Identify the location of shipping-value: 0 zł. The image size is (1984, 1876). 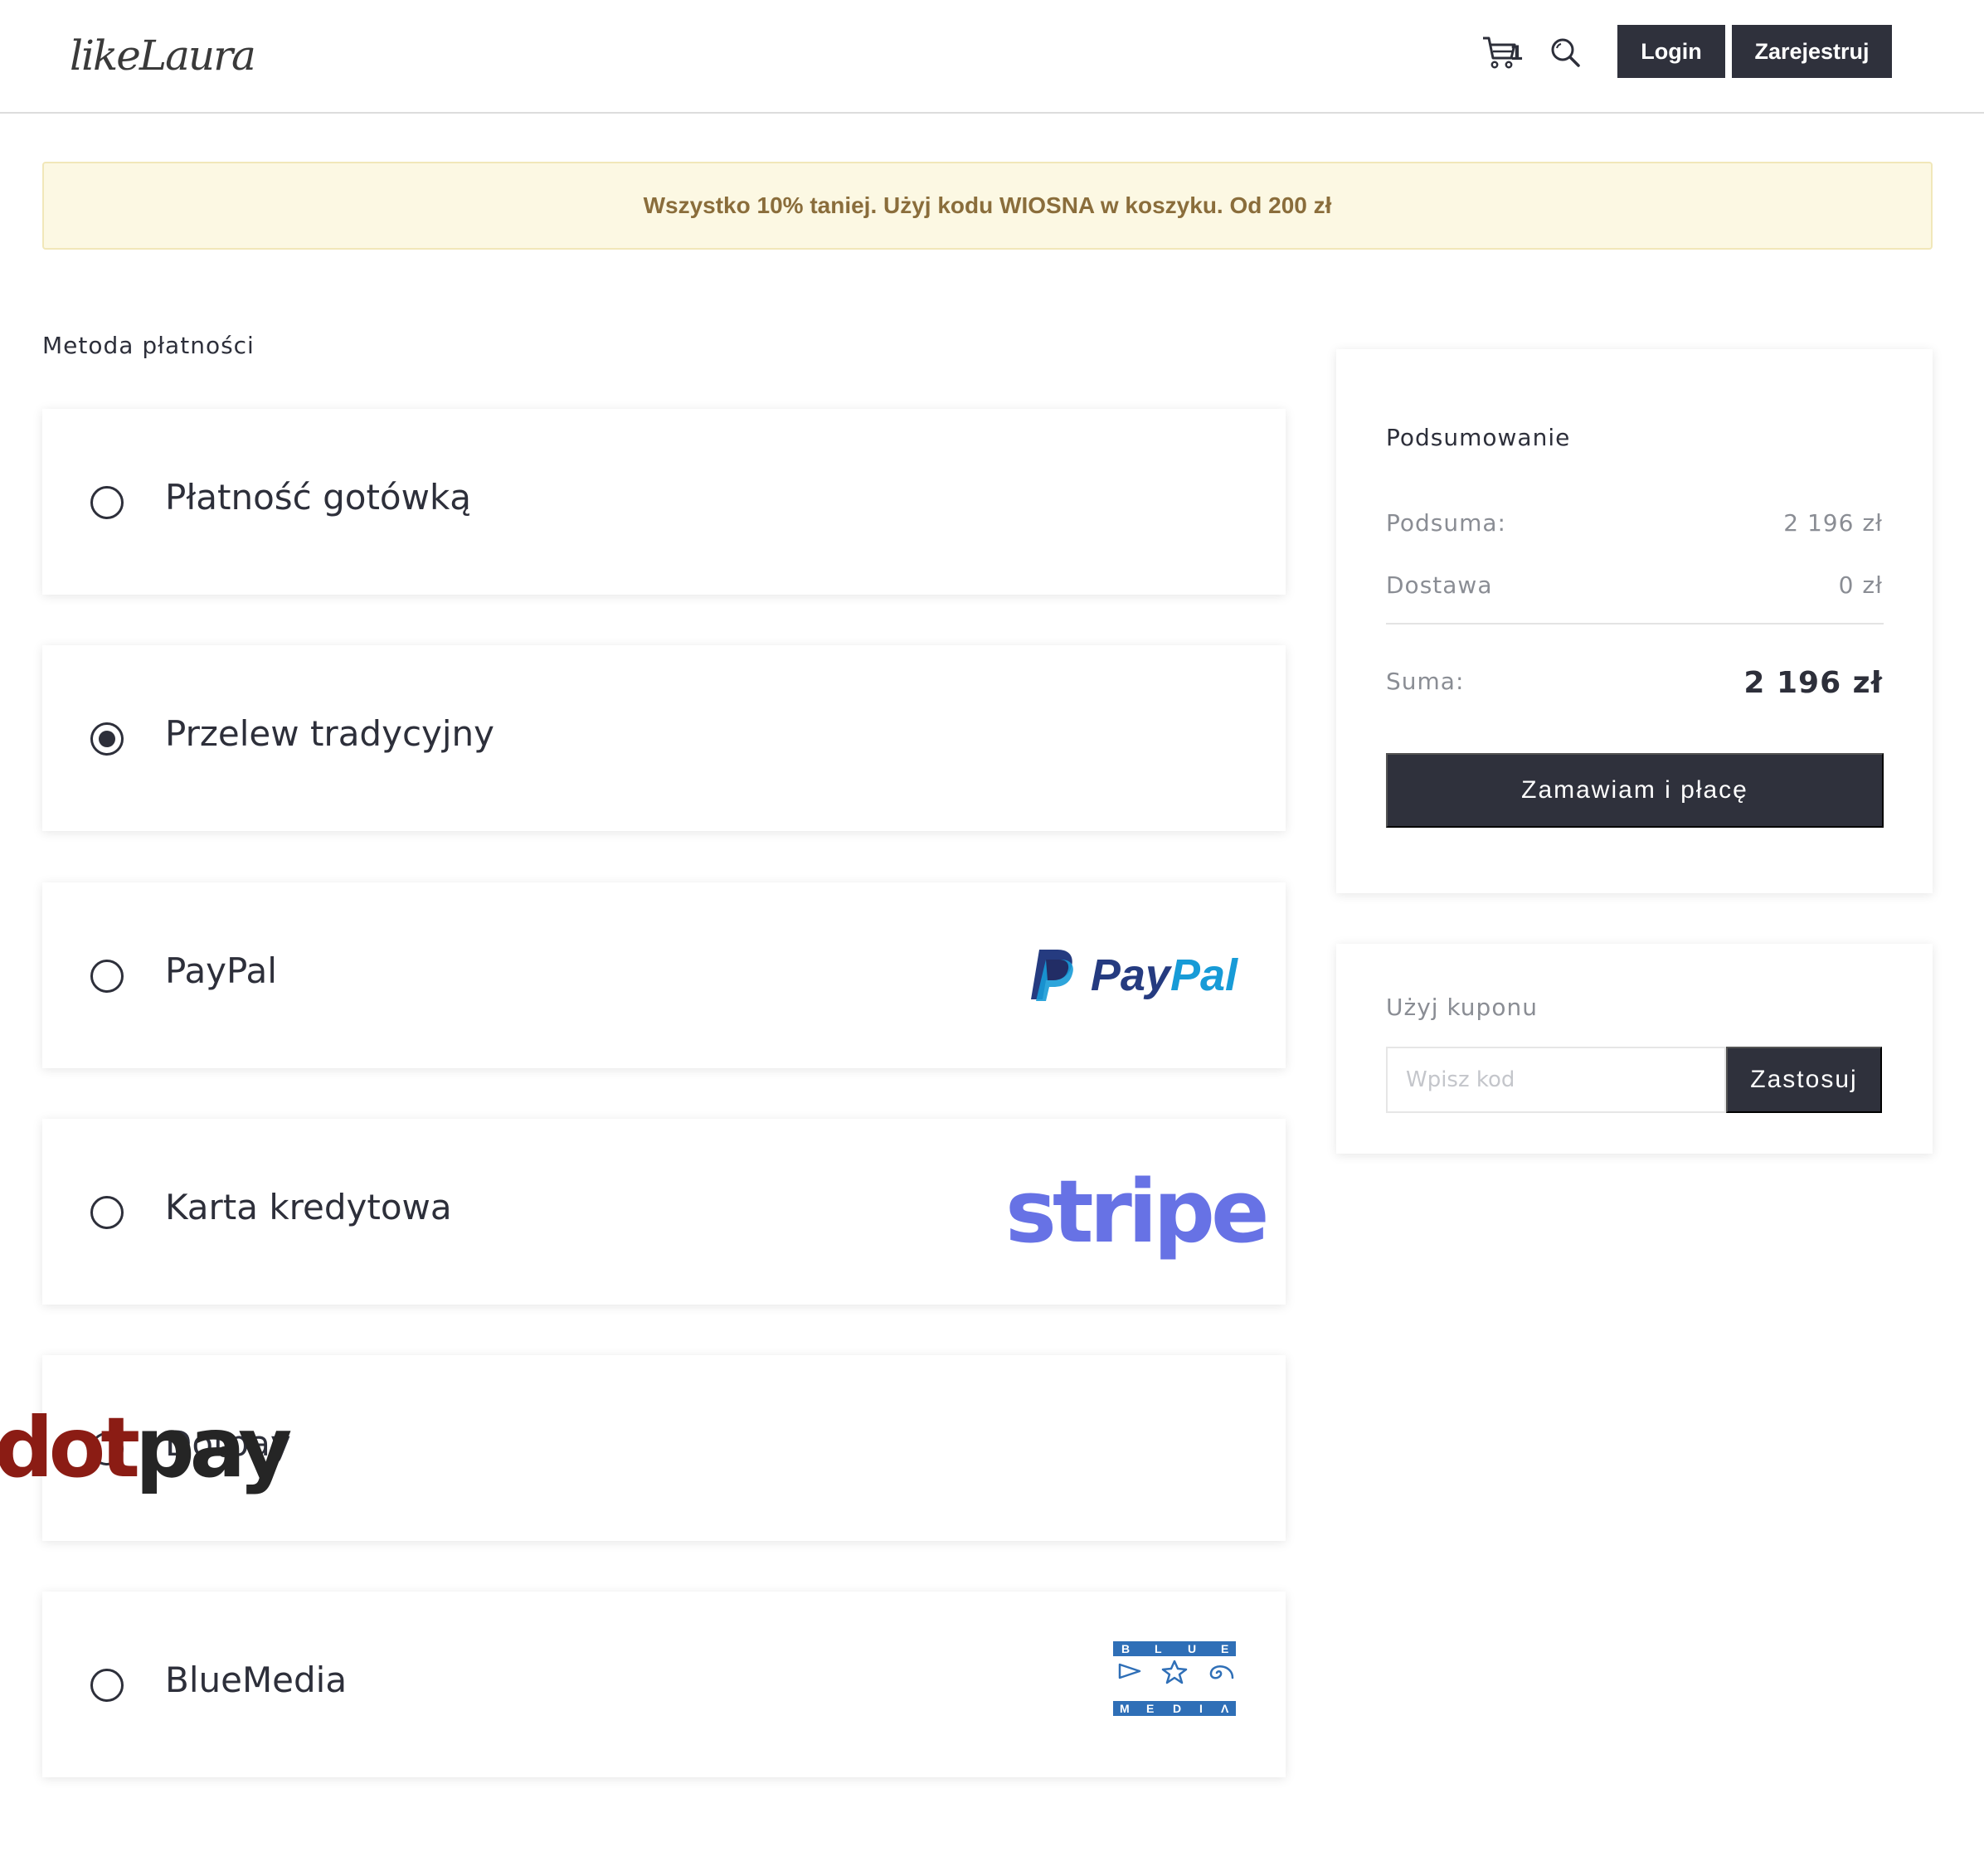
(1860, 585).